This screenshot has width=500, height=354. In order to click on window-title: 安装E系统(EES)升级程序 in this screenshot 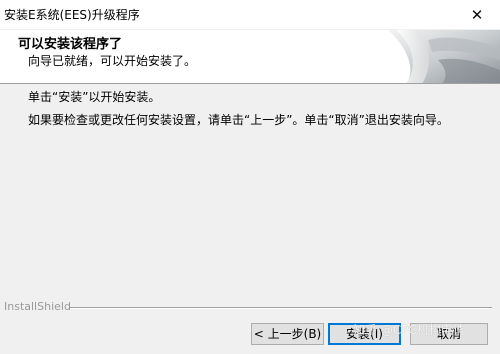, I will do `click(72, 15)`.